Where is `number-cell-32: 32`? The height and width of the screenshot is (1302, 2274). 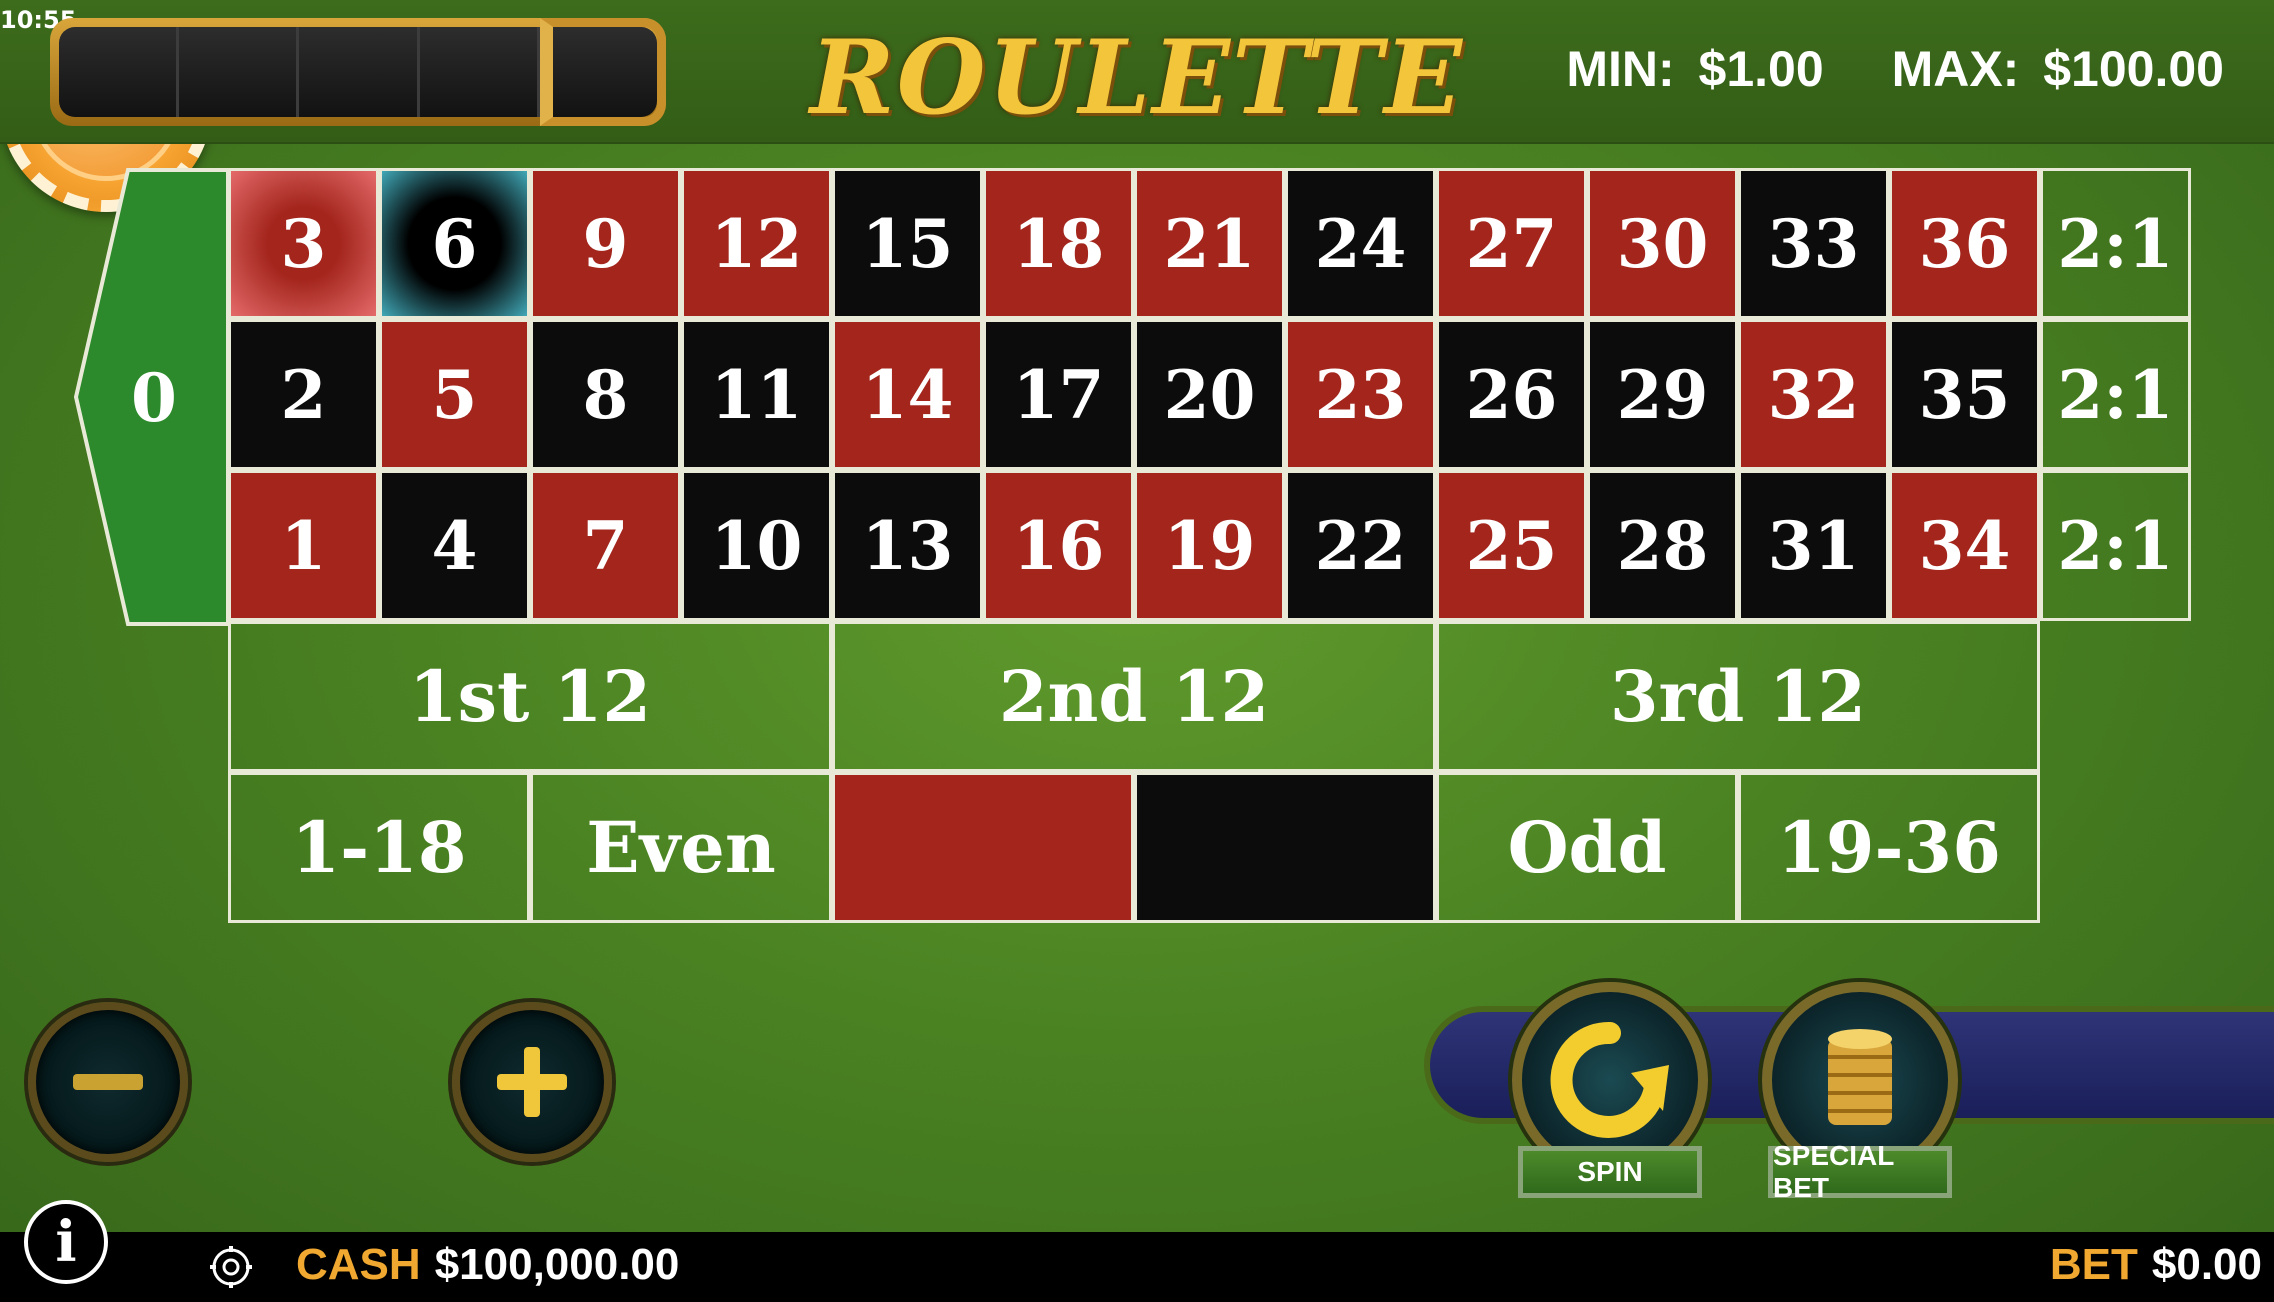
number-cell-32: 32 is located at coordinates (1813, 394).